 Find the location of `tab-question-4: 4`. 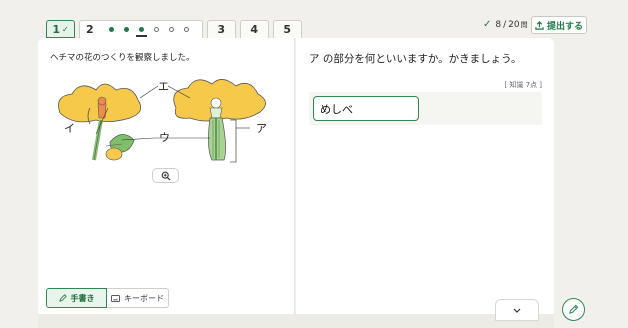

tab-question-4: 4 is located at coordinates (254, 29).